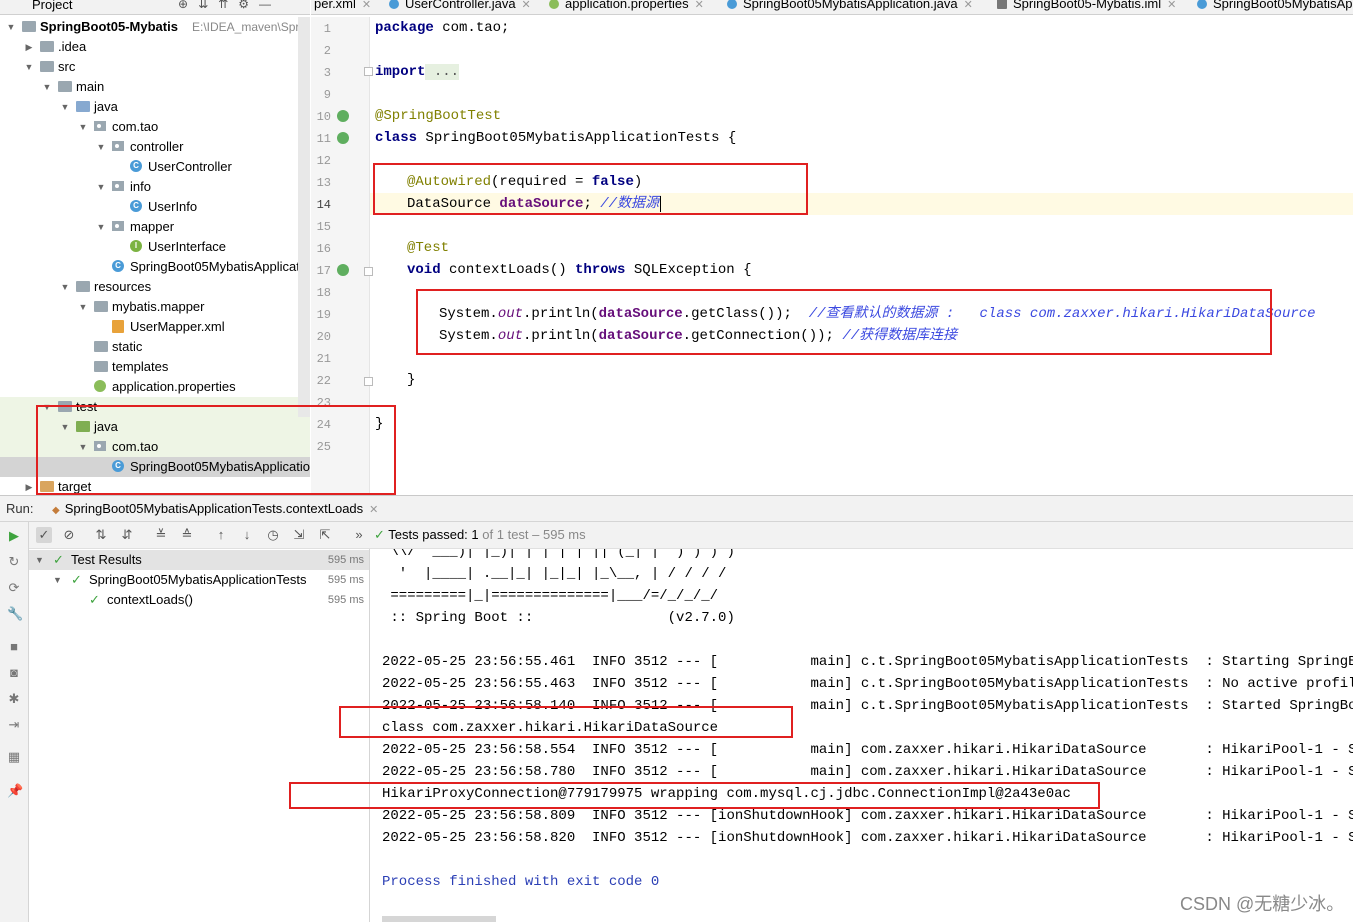 The image size is (1353, 922). What do you see at coordinates (439, 919) in the screenshot?
I see `console-horizontal-scrollbar` at bounding box center [439, 919].